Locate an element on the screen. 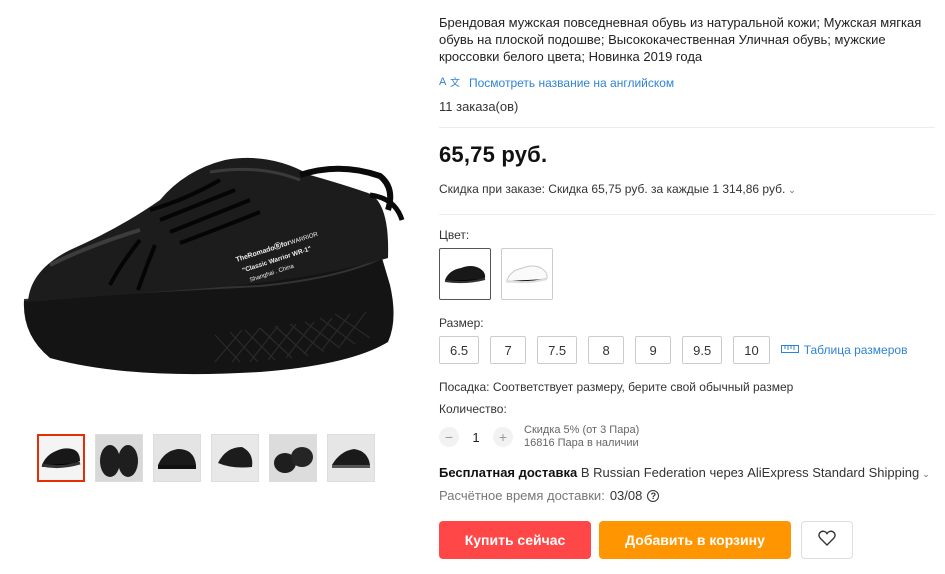  size-table-label: Таблица размеров is located at coordinates (855, 350).